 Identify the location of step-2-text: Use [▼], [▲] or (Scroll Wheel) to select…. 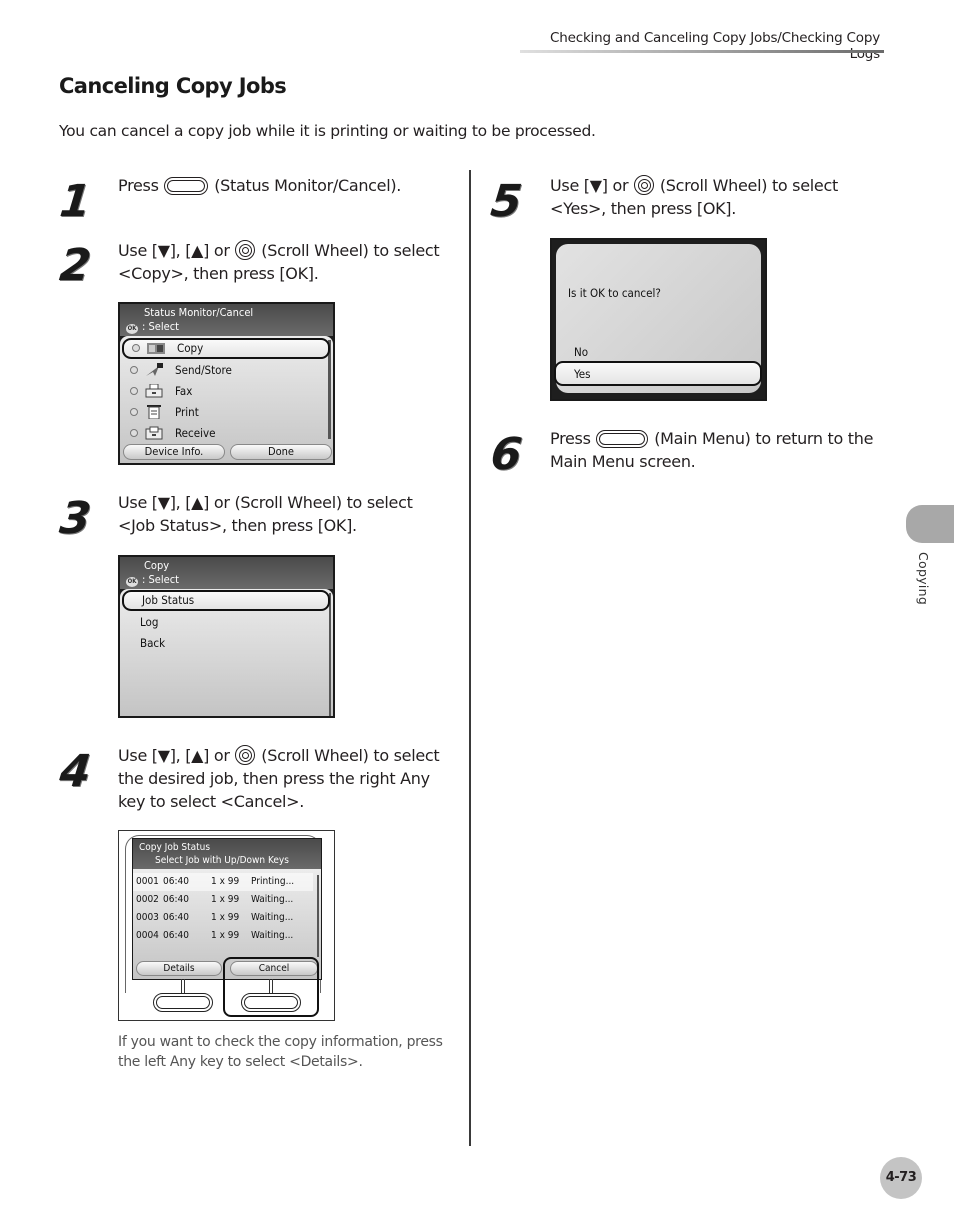
(279, 262).